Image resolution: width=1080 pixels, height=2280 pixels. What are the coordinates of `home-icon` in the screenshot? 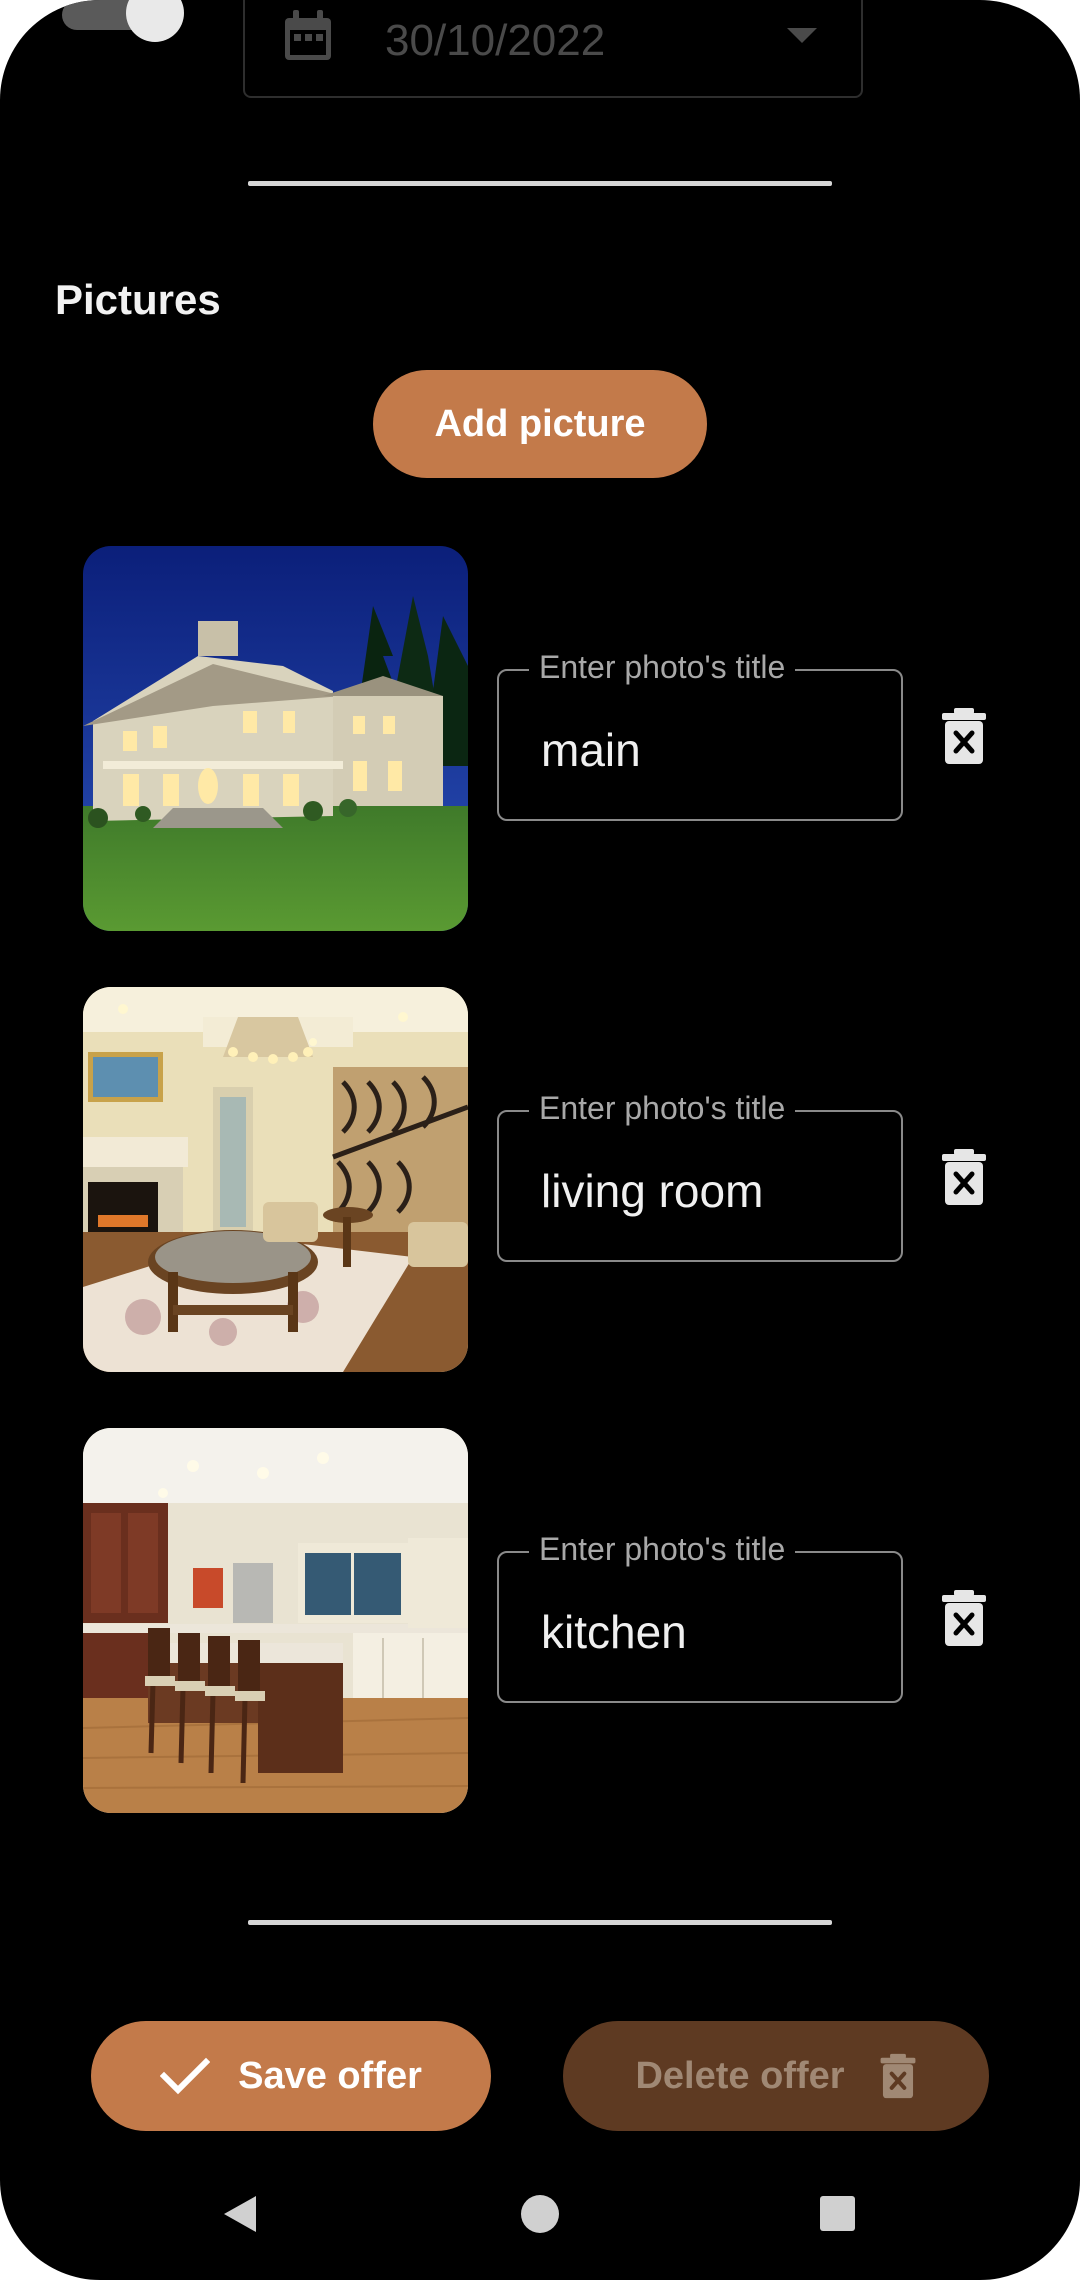 It's located at (540, 2214).